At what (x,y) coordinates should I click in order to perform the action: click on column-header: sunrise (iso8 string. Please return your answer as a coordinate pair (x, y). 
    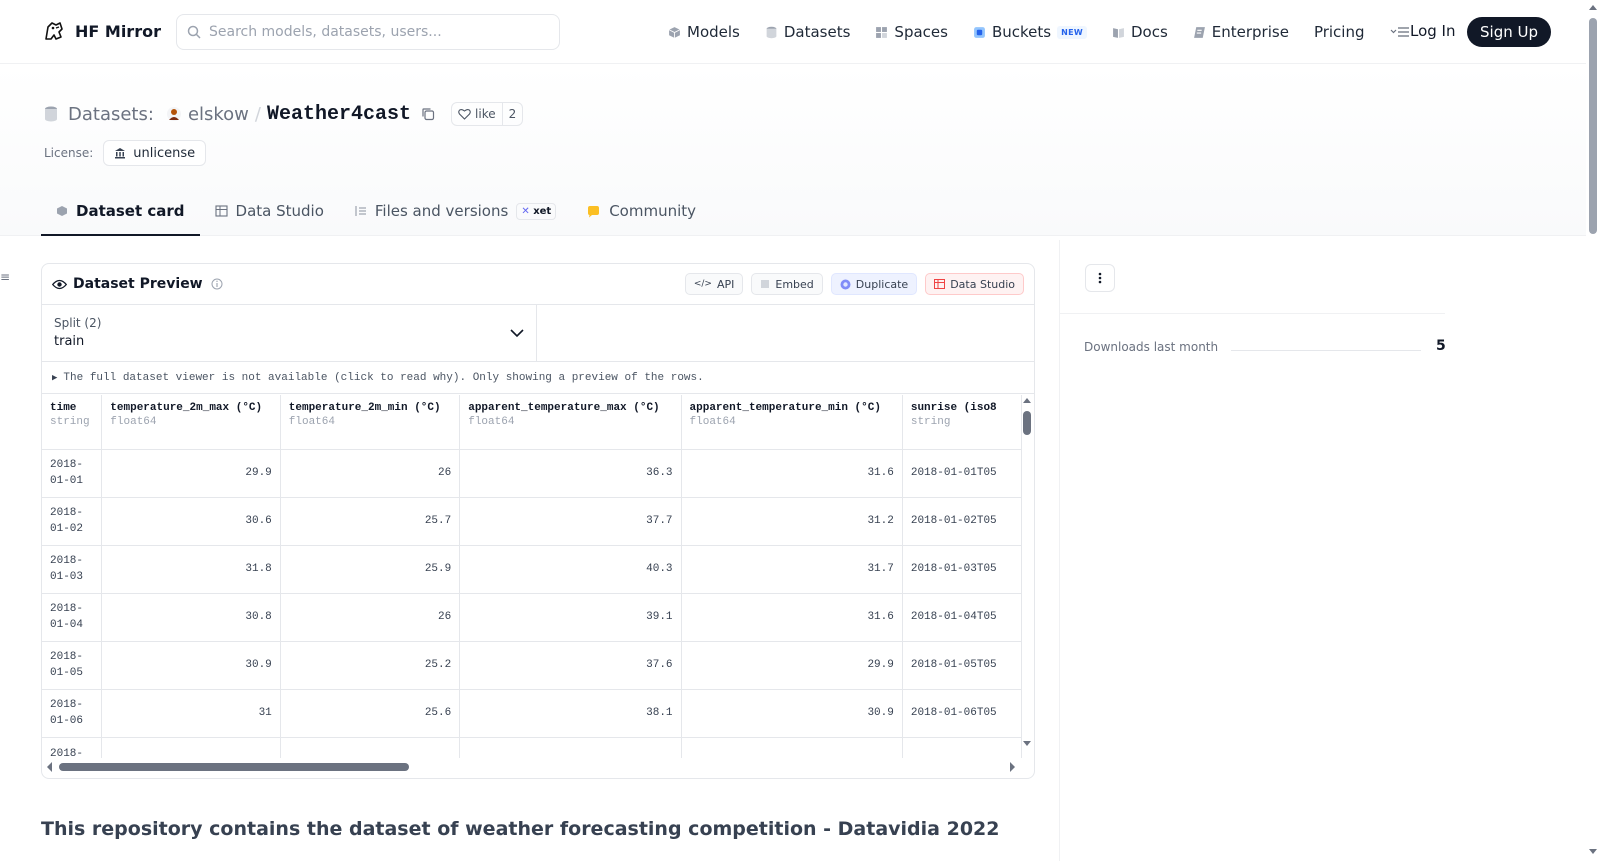
    Looking at the image, I should click on (962, 422).